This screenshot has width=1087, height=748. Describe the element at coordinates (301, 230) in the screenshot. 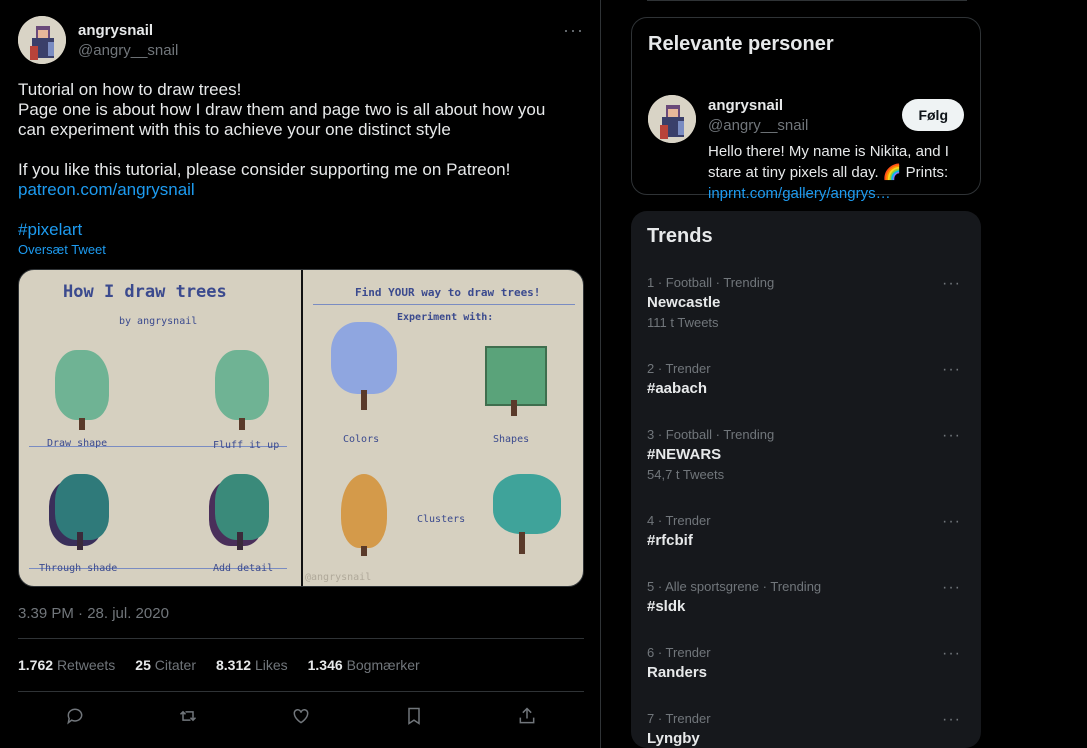

I see `hashtag-link: #pixelart` at that location.